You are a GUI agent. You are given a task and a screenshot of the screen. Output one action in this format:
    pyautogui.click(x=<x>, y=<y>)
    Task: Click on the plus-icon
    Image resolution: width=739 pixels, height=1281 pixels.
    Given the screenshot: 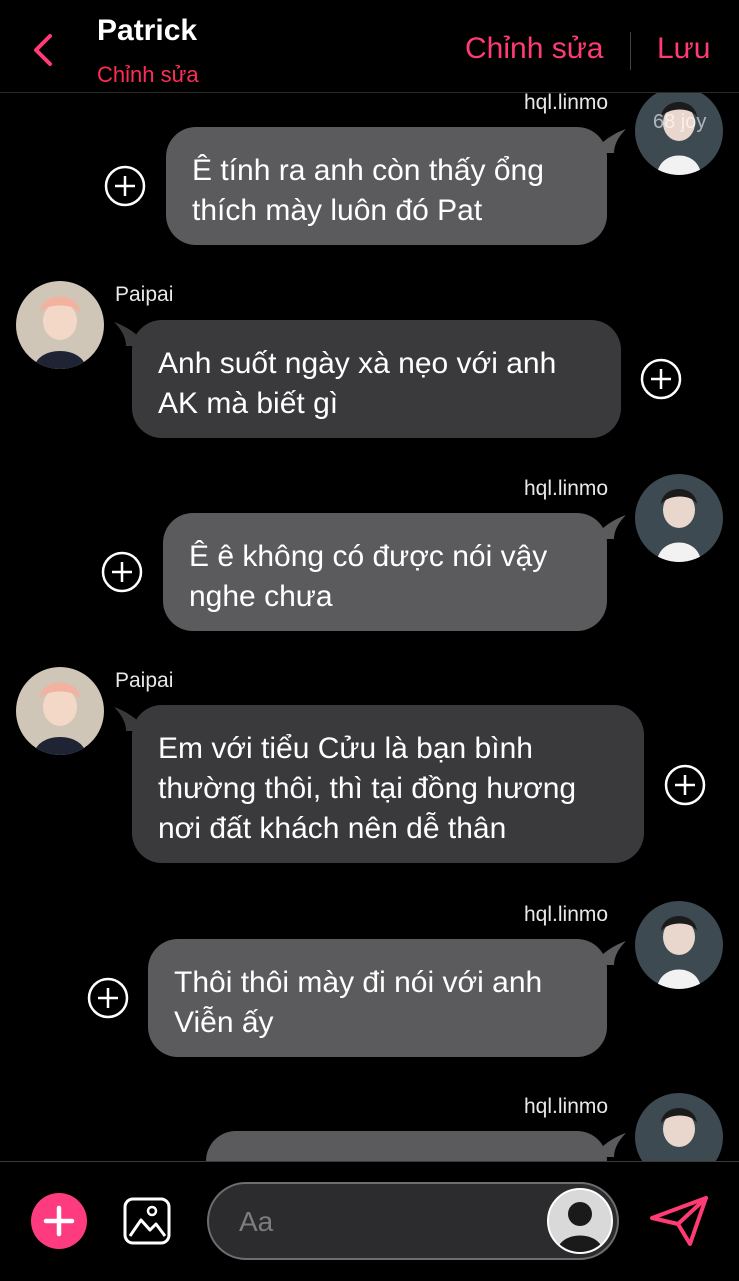 What is the action you would take?
    pyautogui.click(x=59, y=1221)
    